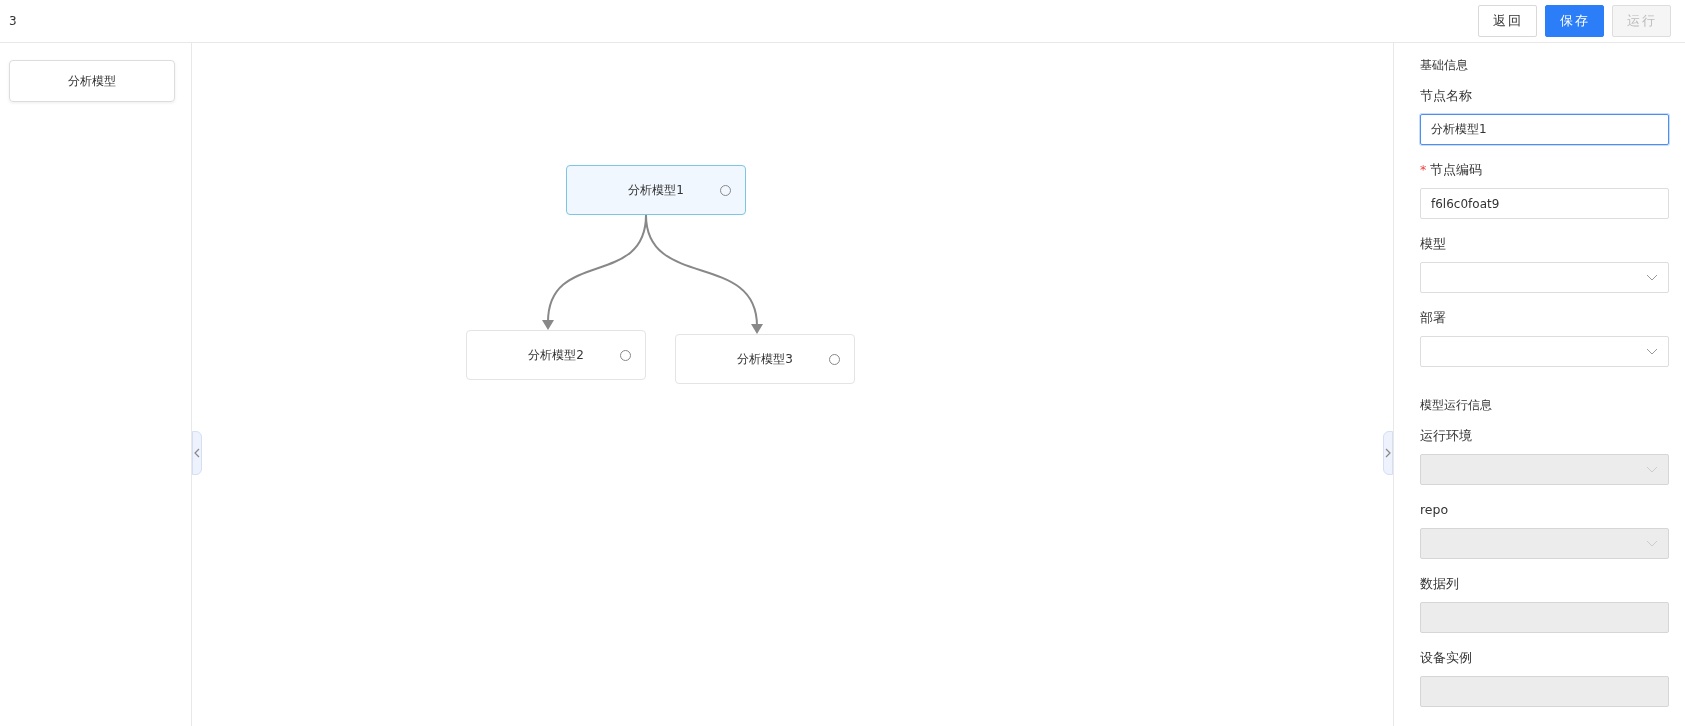  Describe the element at coordinates (1444, 65) in the screenshot. I see `section-title: 基础信息` at that location.